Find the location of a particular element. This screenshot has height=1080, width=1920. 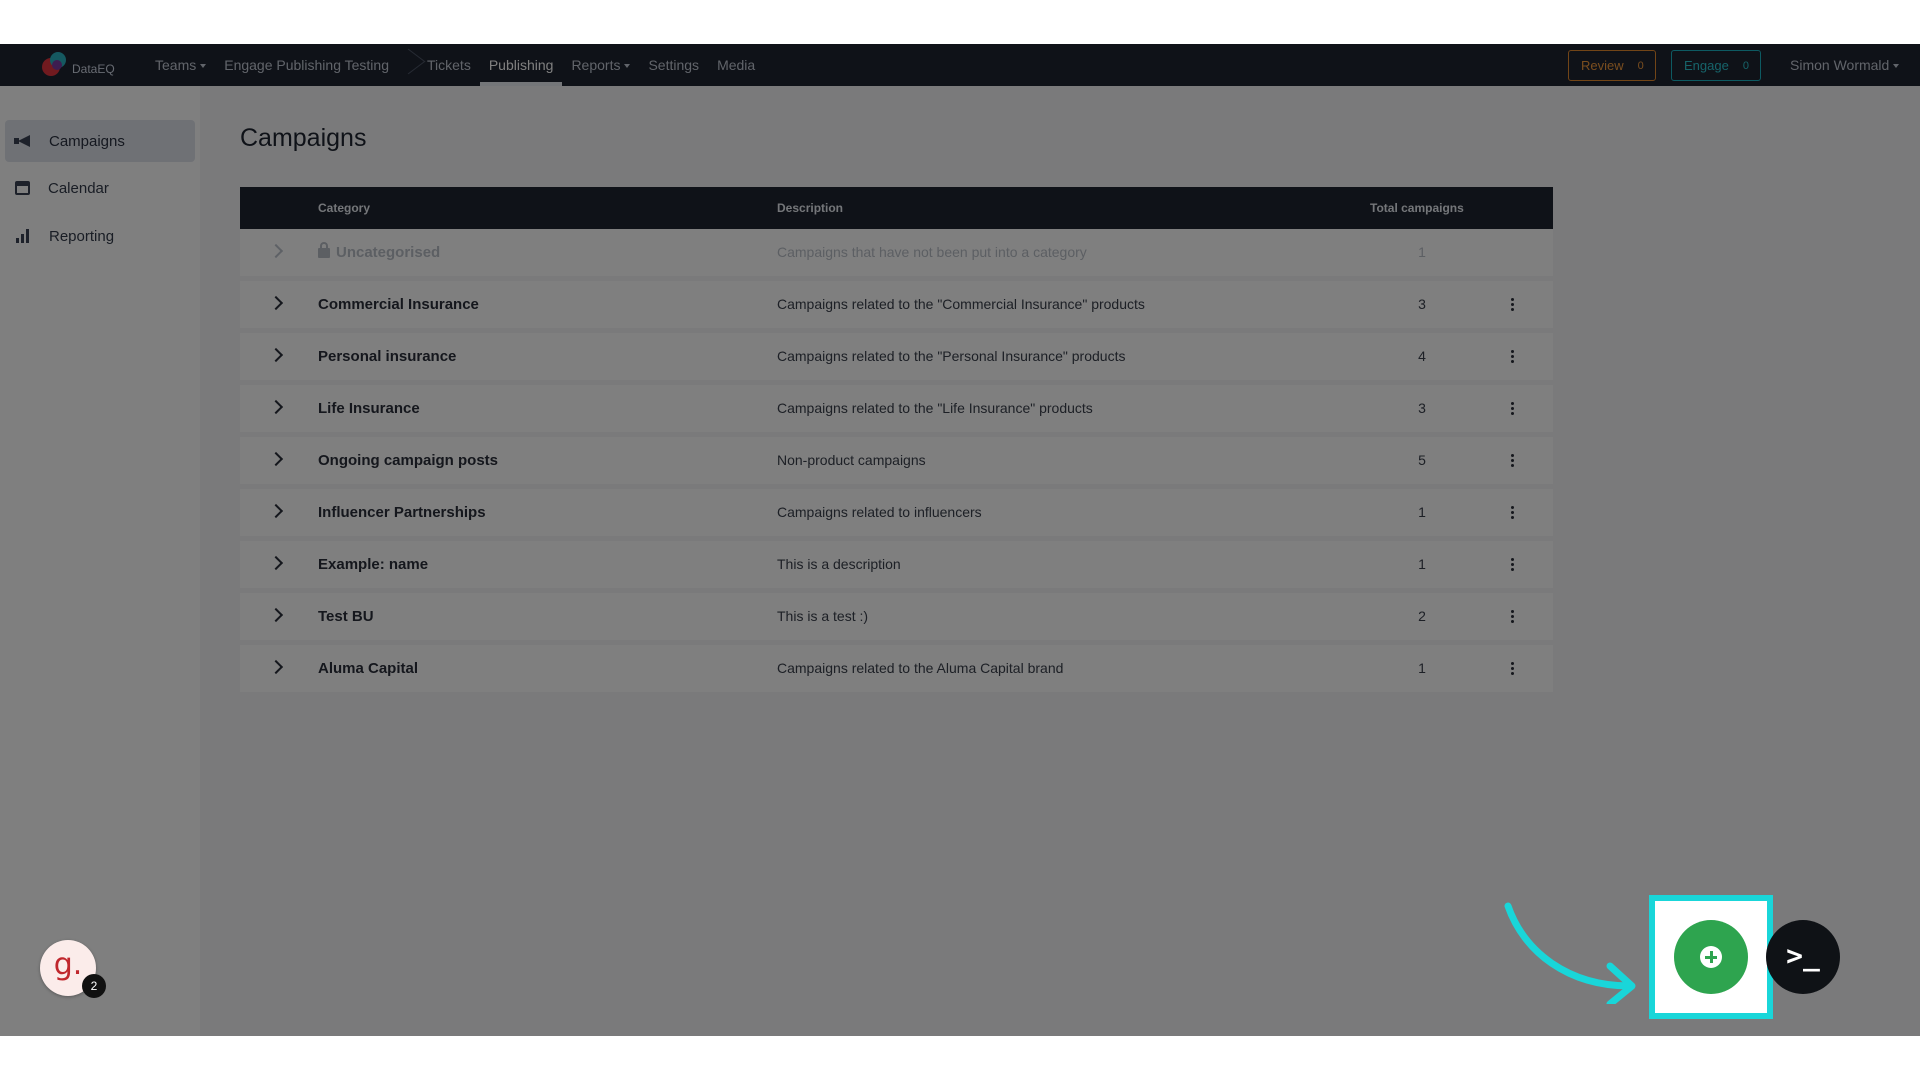

nav-publishing: Publishing is located at coordinates (521, 65).